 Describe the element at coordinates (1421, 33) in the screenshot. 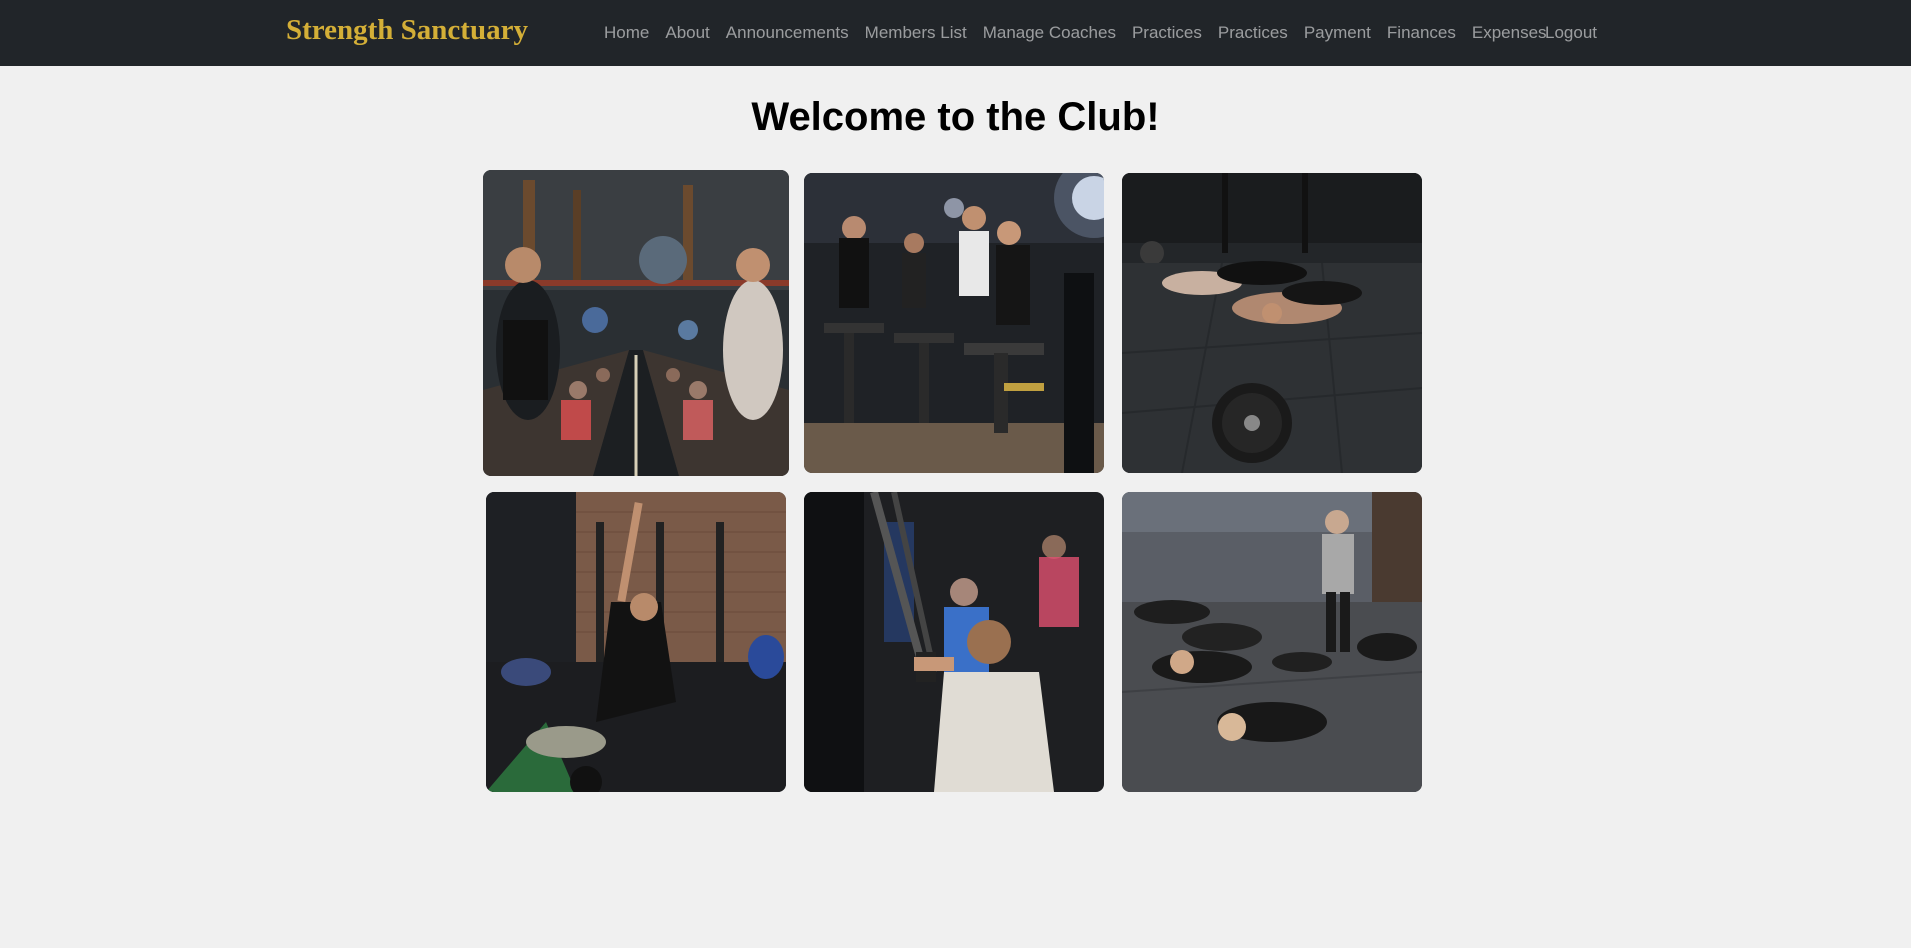

I see `nav-link-finances: Finances` at that location.